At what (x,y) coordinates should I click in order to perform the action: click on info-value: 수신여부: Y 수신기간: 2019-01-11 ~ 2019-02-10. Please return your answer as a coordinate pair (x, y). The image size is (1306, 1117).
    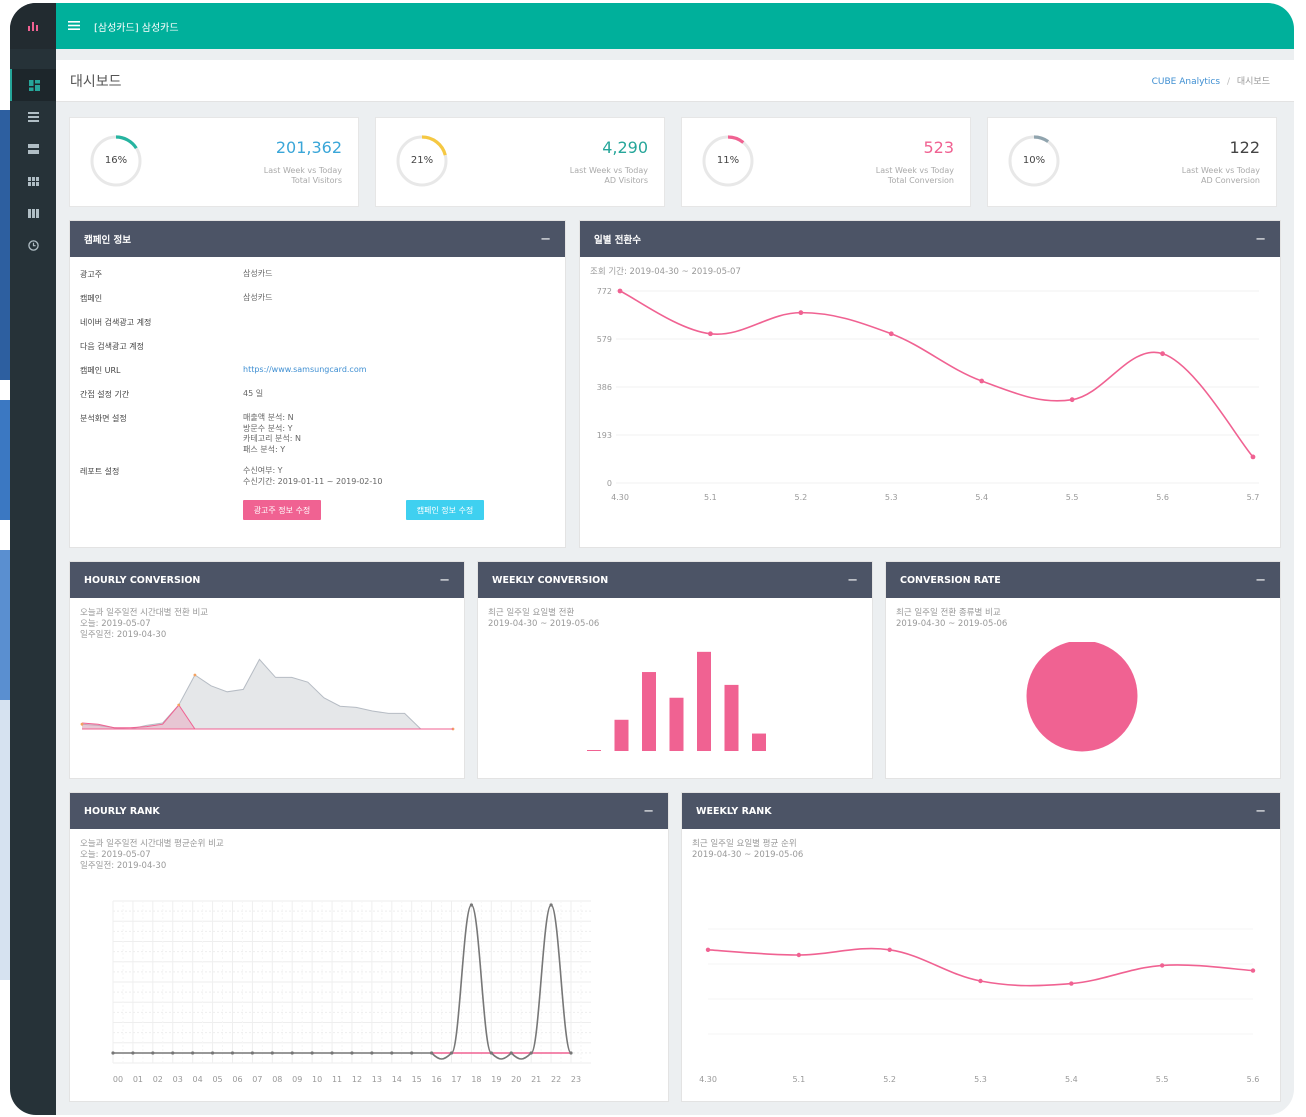
    Looking at the image, I should click on (393, 476).